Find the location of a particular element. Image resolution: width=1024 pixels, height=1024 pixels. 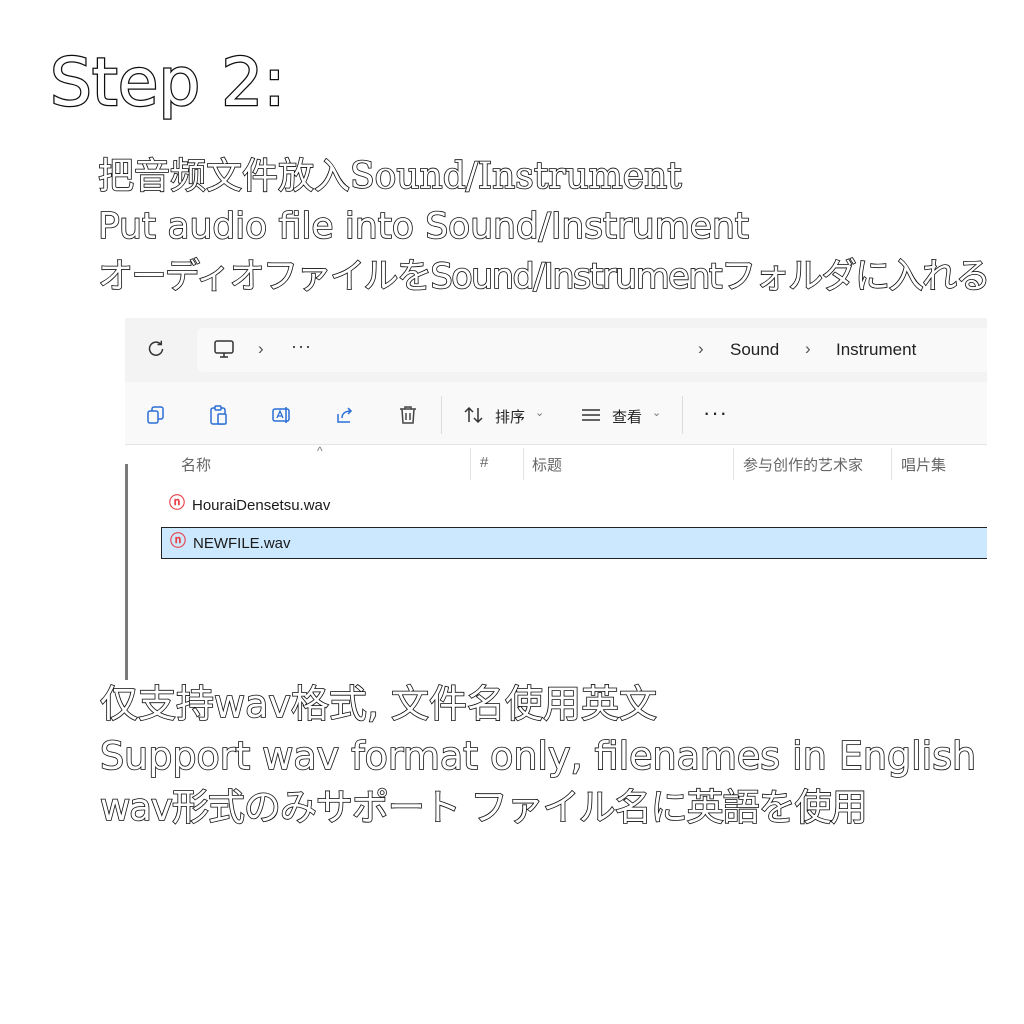

sort-button: 排序 is located at coordinates (510, 416).